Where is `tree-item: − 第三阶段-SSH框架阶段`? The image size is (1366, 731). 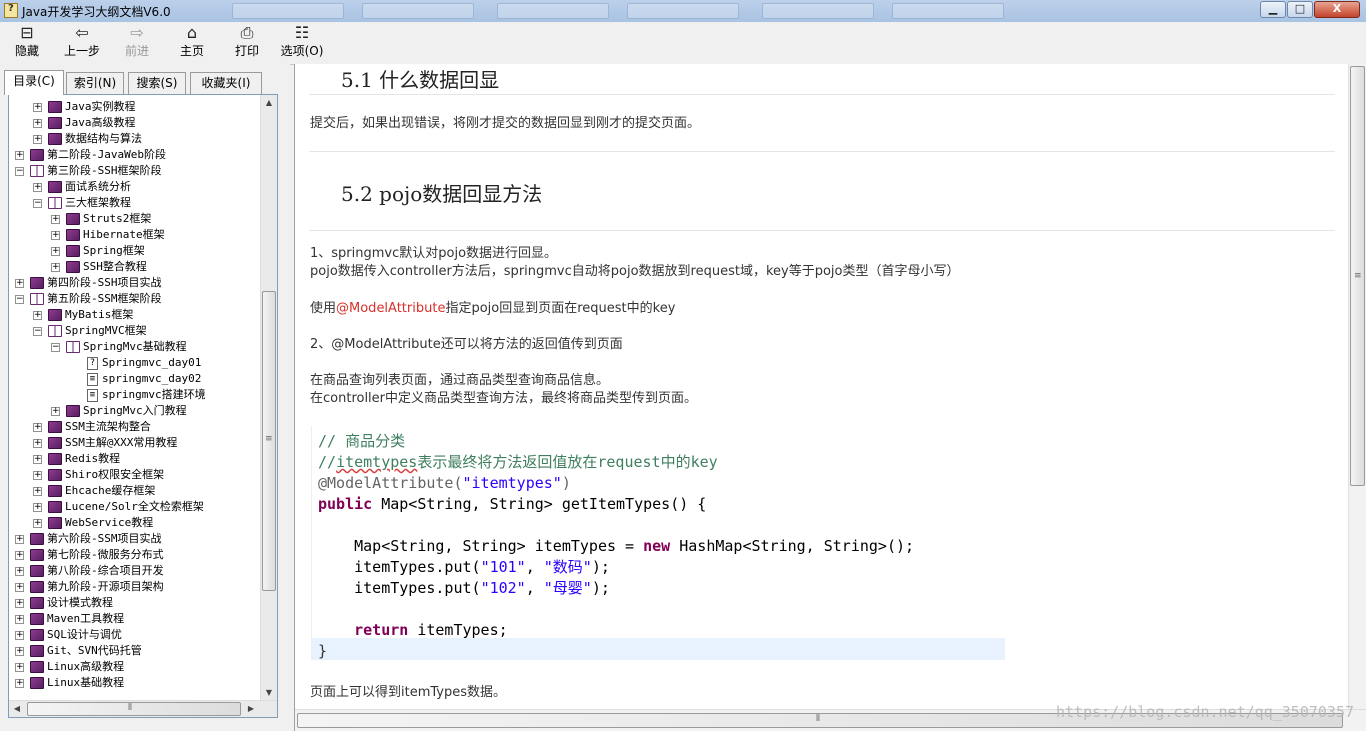 tree-item: − 第三阶段-SSH框架阶段 is located at coordinates (88, 171).